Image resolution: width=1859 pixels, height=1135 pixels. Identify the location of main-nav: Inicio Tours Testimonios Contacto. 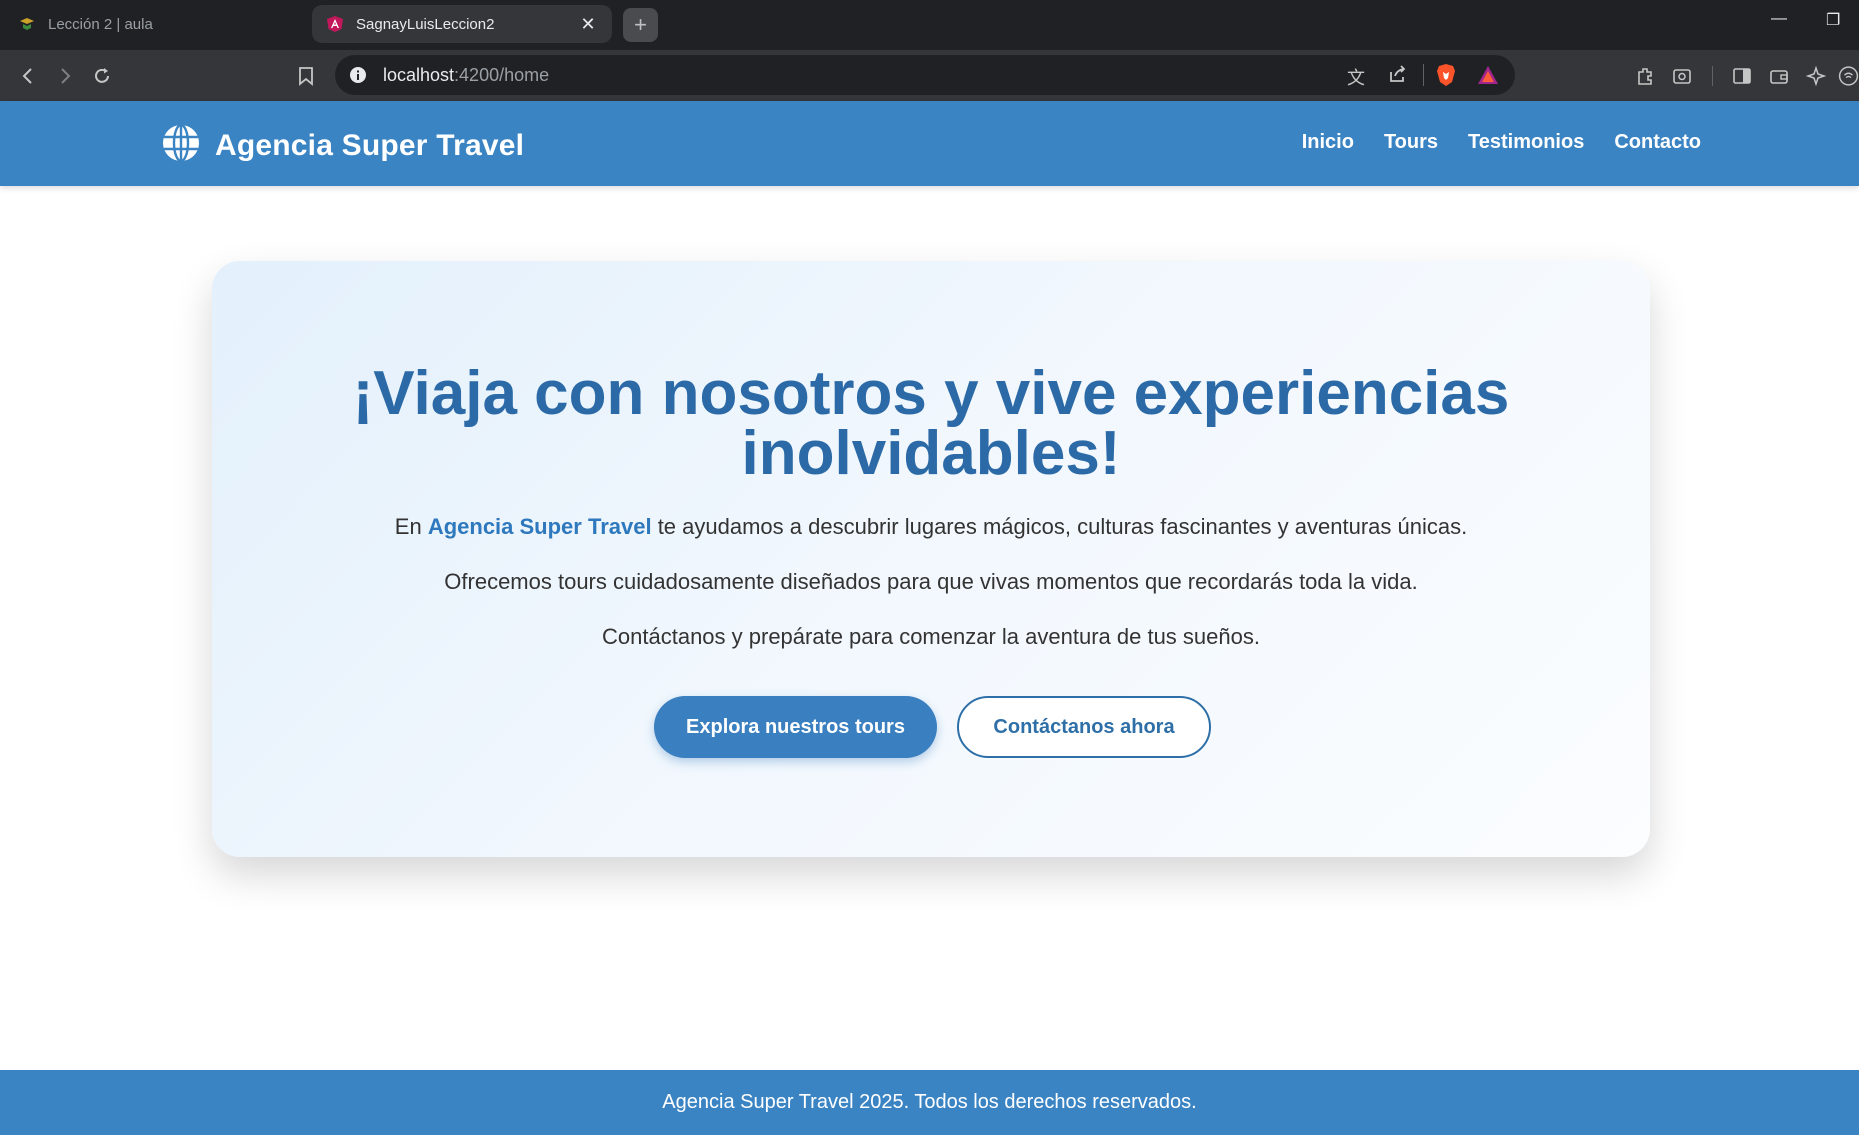
(1501, 142).